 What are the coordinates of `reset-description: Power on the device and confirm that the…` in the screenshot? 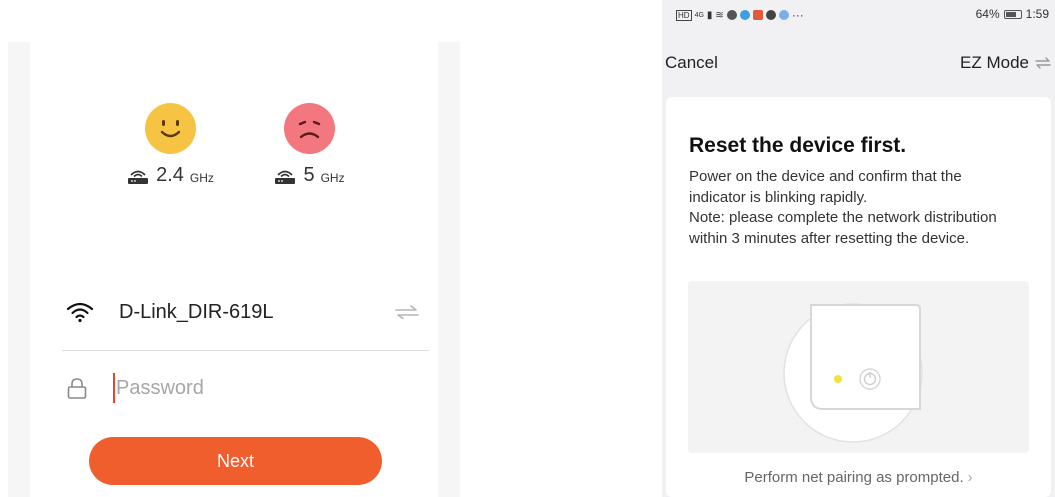 It's located at (849, 208).